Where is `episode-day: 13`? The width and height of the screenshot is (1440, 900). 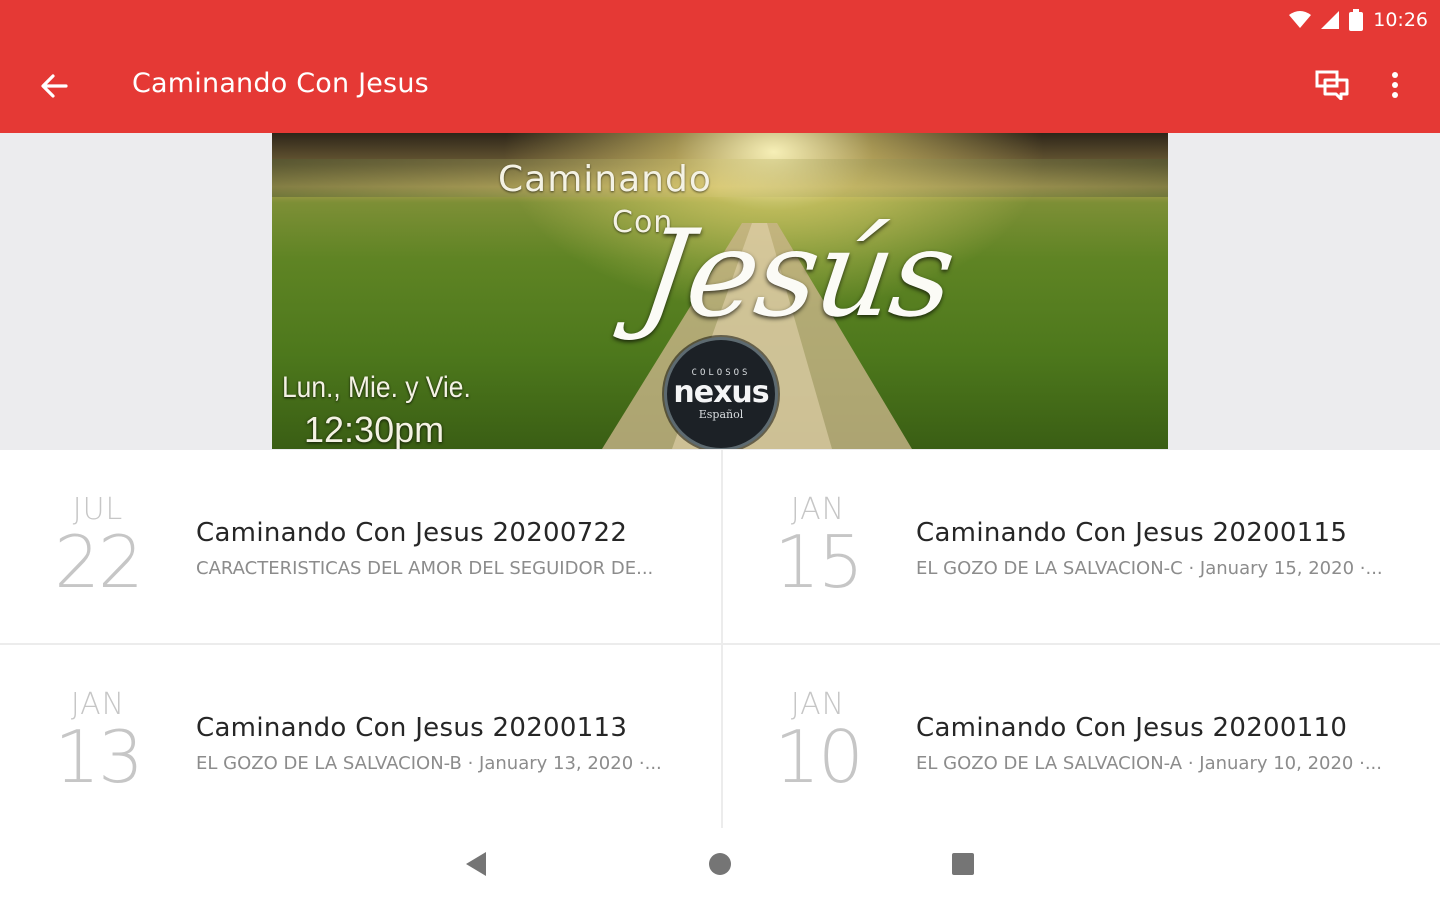 episode-day: 13 is located at coordinates (99, 757).